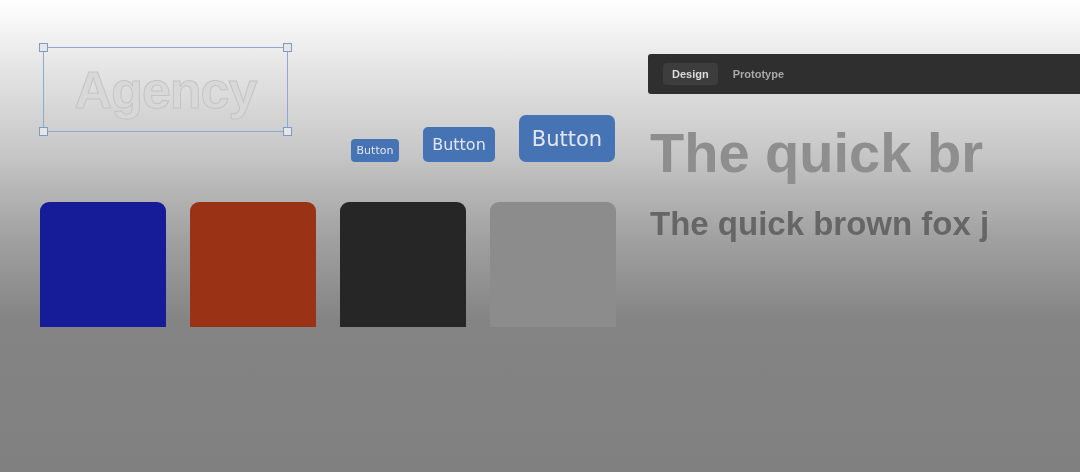 The width and height of the screenshot is (1080, 472). Describe the element at coordinates (817, 152) in the screenshot. I see `sample-heading: The quick br` at that location.